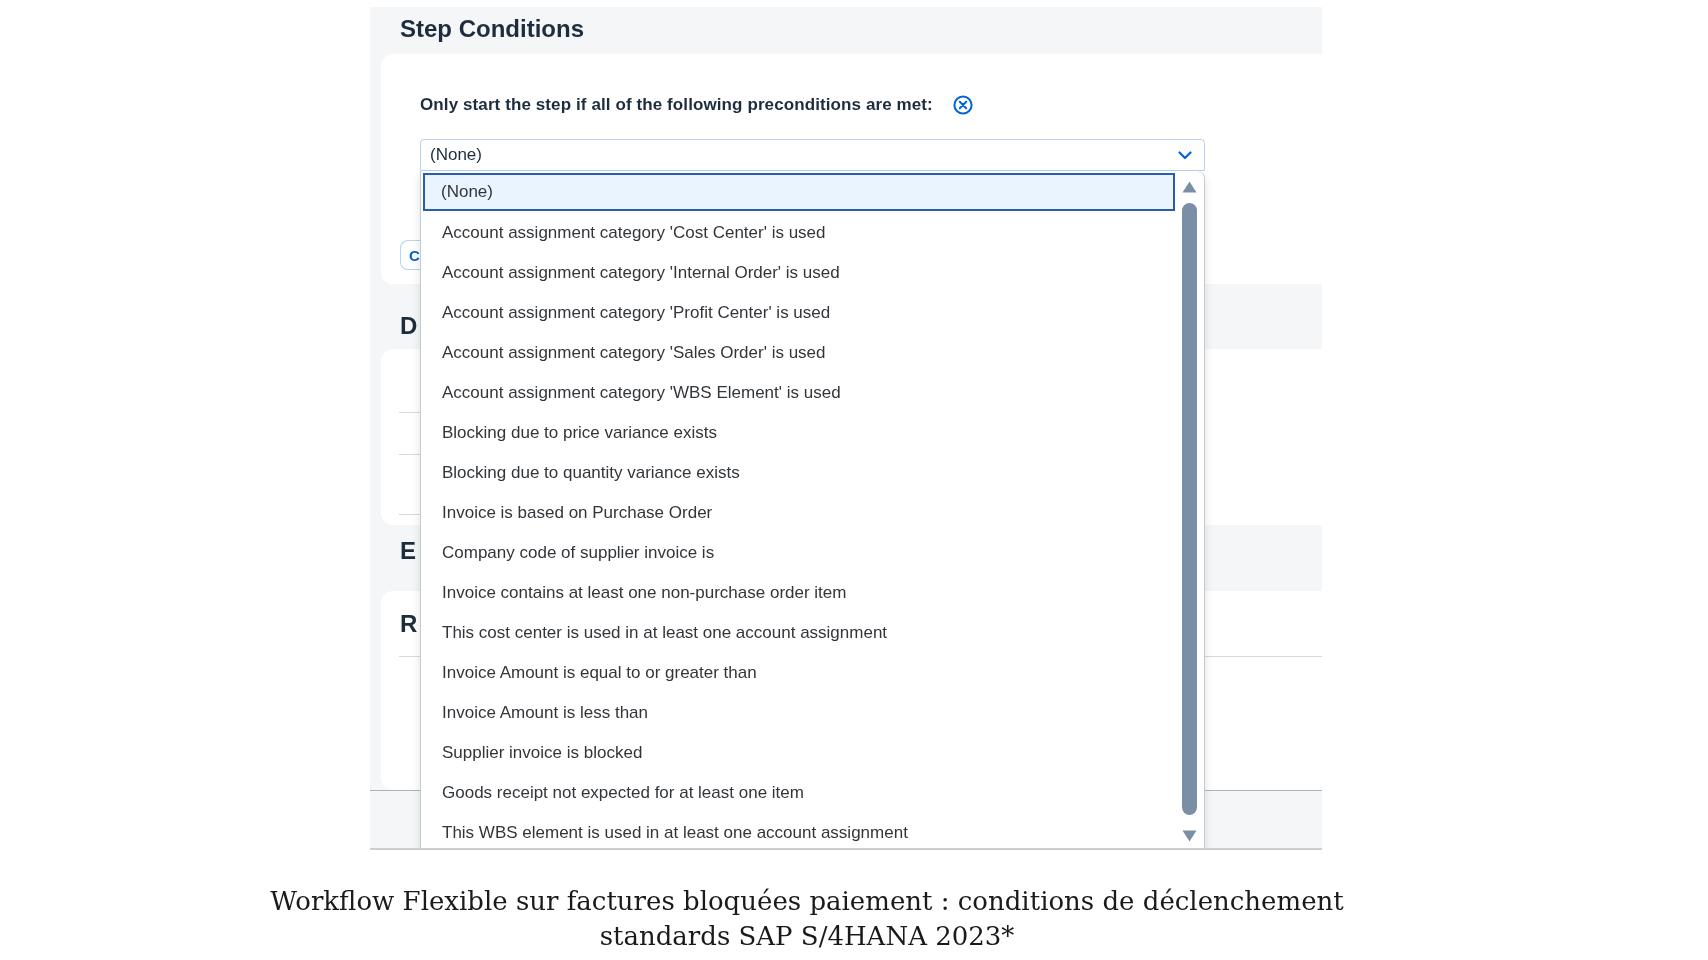 Image resolution: width=1708 pixels, height=960 pixels. Describe the element at coordinates (799, 192) in the screenshot. I see `dropdown-option: (None)` at that location.